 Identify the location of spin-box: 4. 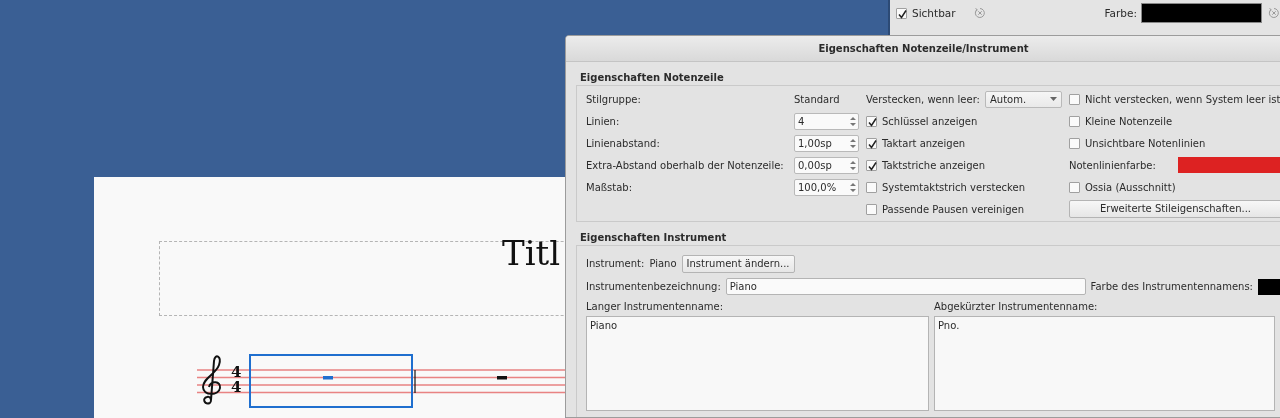
(826, 121).